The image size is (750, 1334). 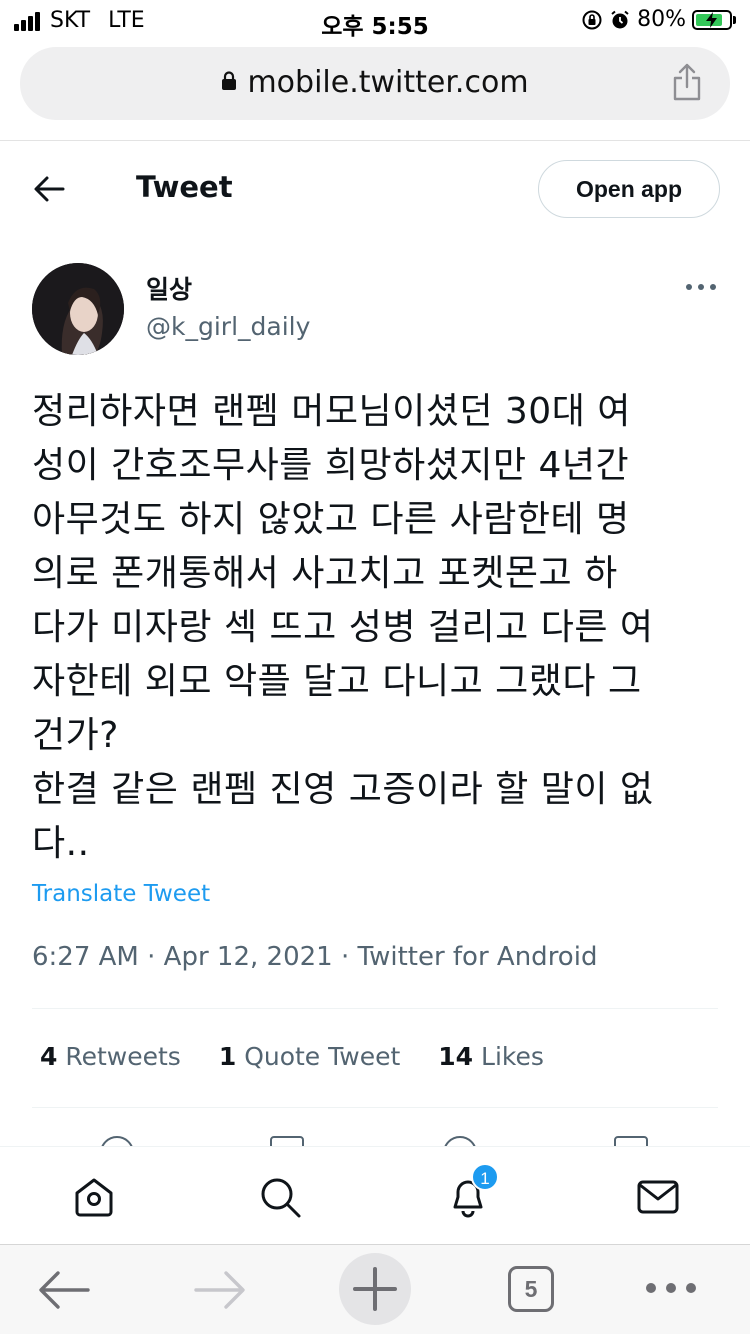 What do you see at coordinates (375, 1107) in the screenshot?
I see `stats-divider-bottom` at bounding box center [375, 1107].